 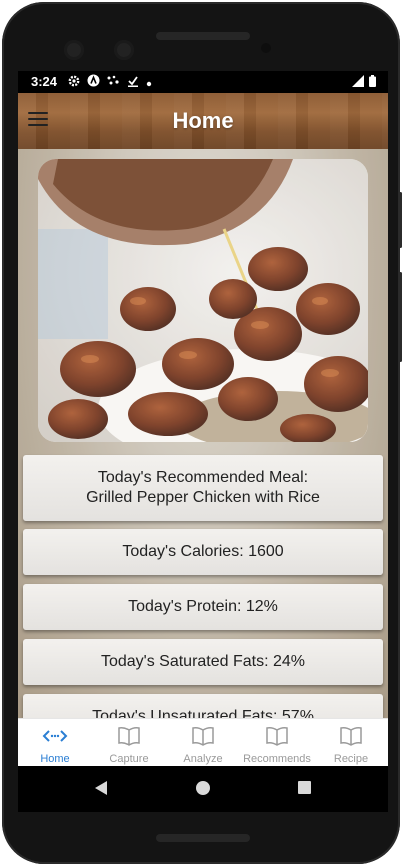 What do you see at coordinates (203, 497) in the screenshot?
I see `recommended-meal-name: Grilled Pepper Chicken with Rice` at bounding box center [203, 497].